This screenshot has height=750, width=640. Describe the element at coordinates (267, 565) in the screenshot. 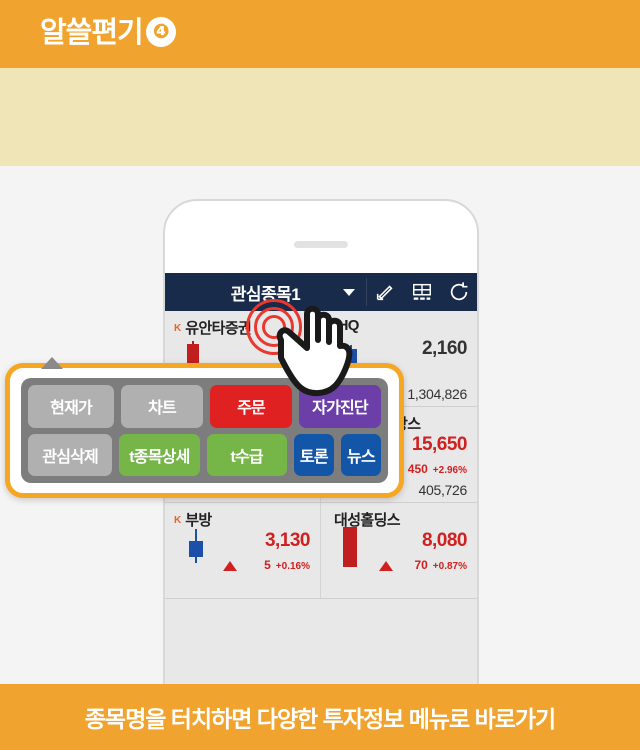

I see `change-amount: 5` at that location.